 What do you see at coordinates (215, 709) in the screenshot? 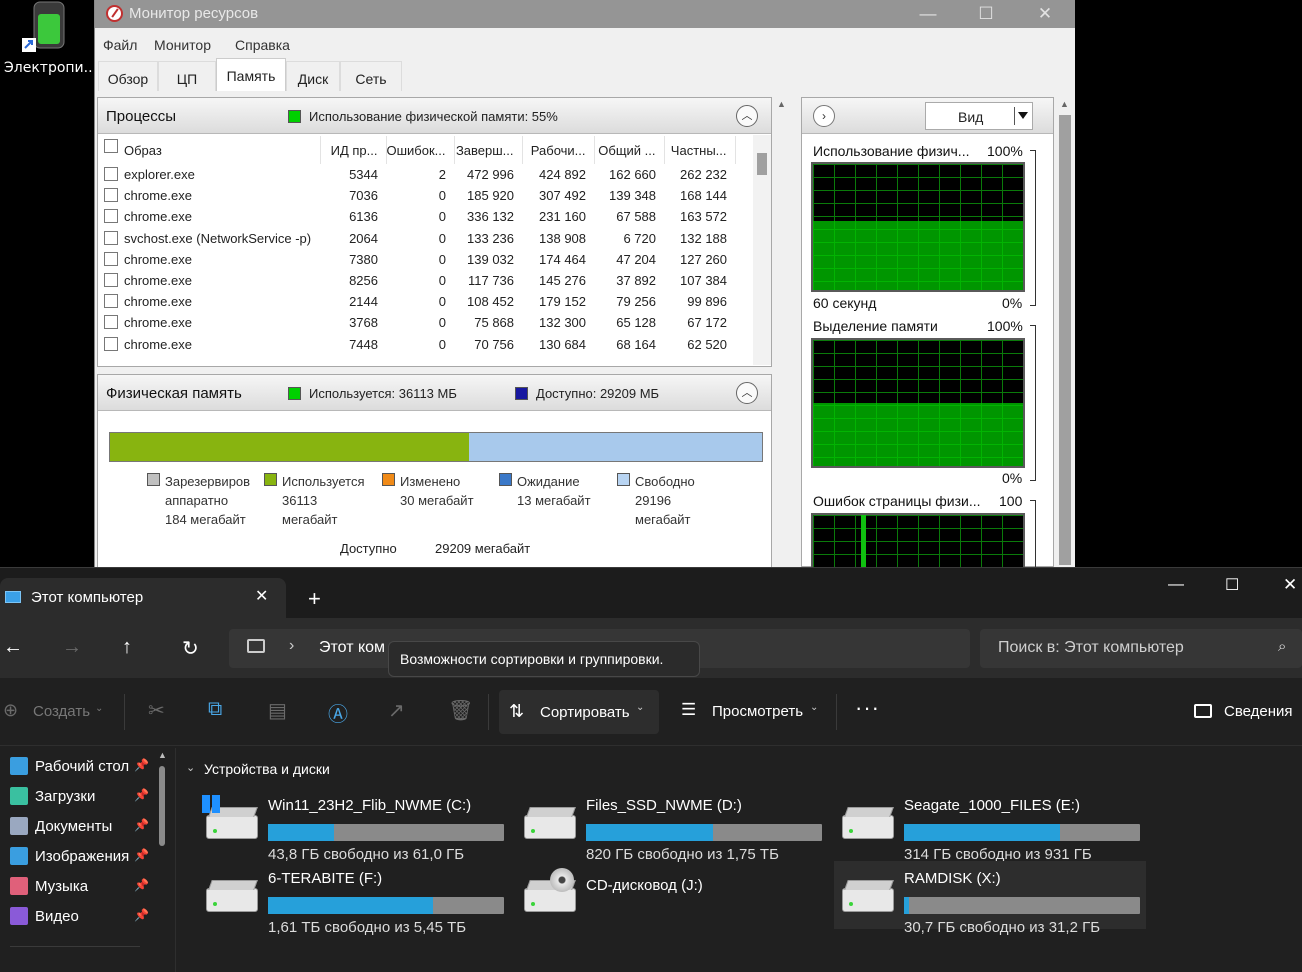
I see `copy-icon: ⧉` at bounding box center [215, 709].